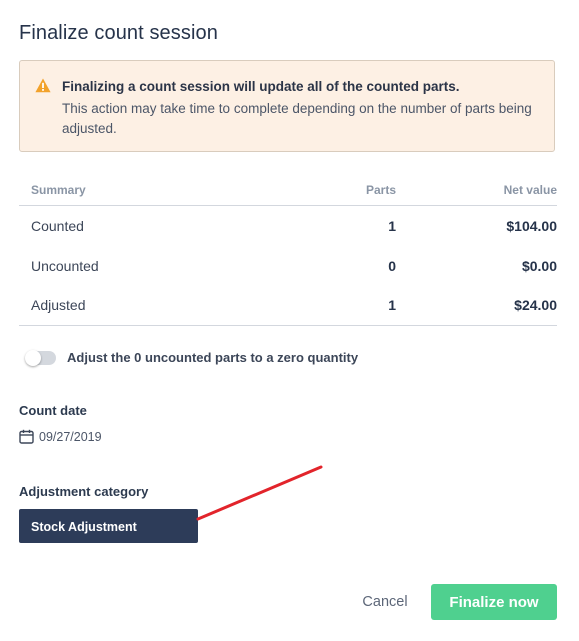 This screenshot has width=579, height=641. Describe the element at coordinates (530, 190) in the screenshot. I see `summary-header-value: Net value` at that location.